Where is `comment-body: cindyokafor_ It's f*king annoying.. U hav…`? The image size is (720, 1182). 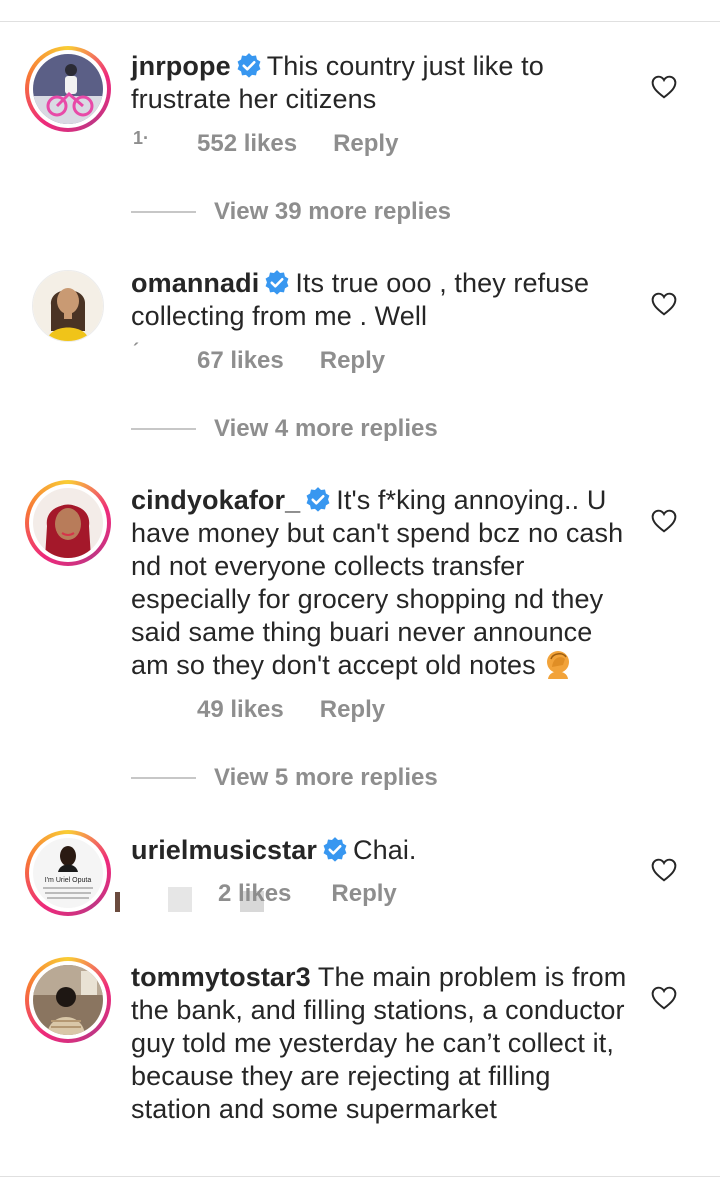
comment-body: cindyokafor_ It's f*king annoying.. U hav… is located at coordinates (381, 583).